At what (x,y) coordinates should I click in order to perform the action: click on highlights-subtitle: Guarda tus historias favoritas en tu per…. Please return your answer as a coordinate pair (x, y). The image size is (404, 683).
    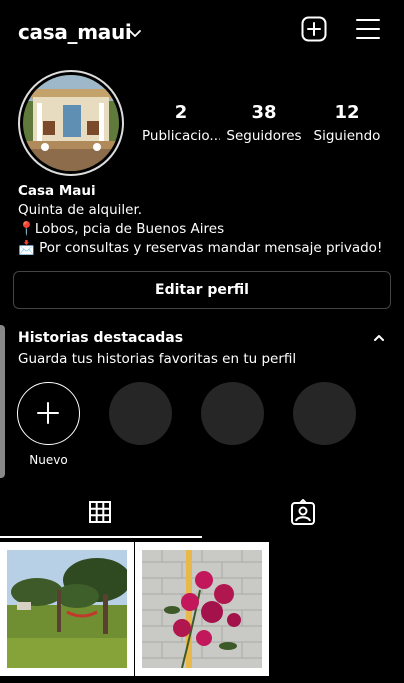
    Looking at the image, I should click on (157, 359).